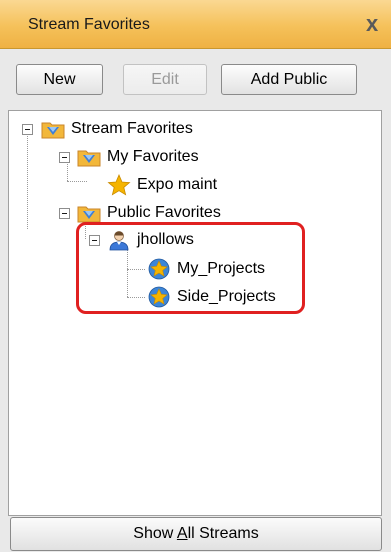 The image size is (391, 552). What do you see at coordinates (27, 129) in the screenshot?
I see `collapse-toggle-root` at bounding box center [27, 129].